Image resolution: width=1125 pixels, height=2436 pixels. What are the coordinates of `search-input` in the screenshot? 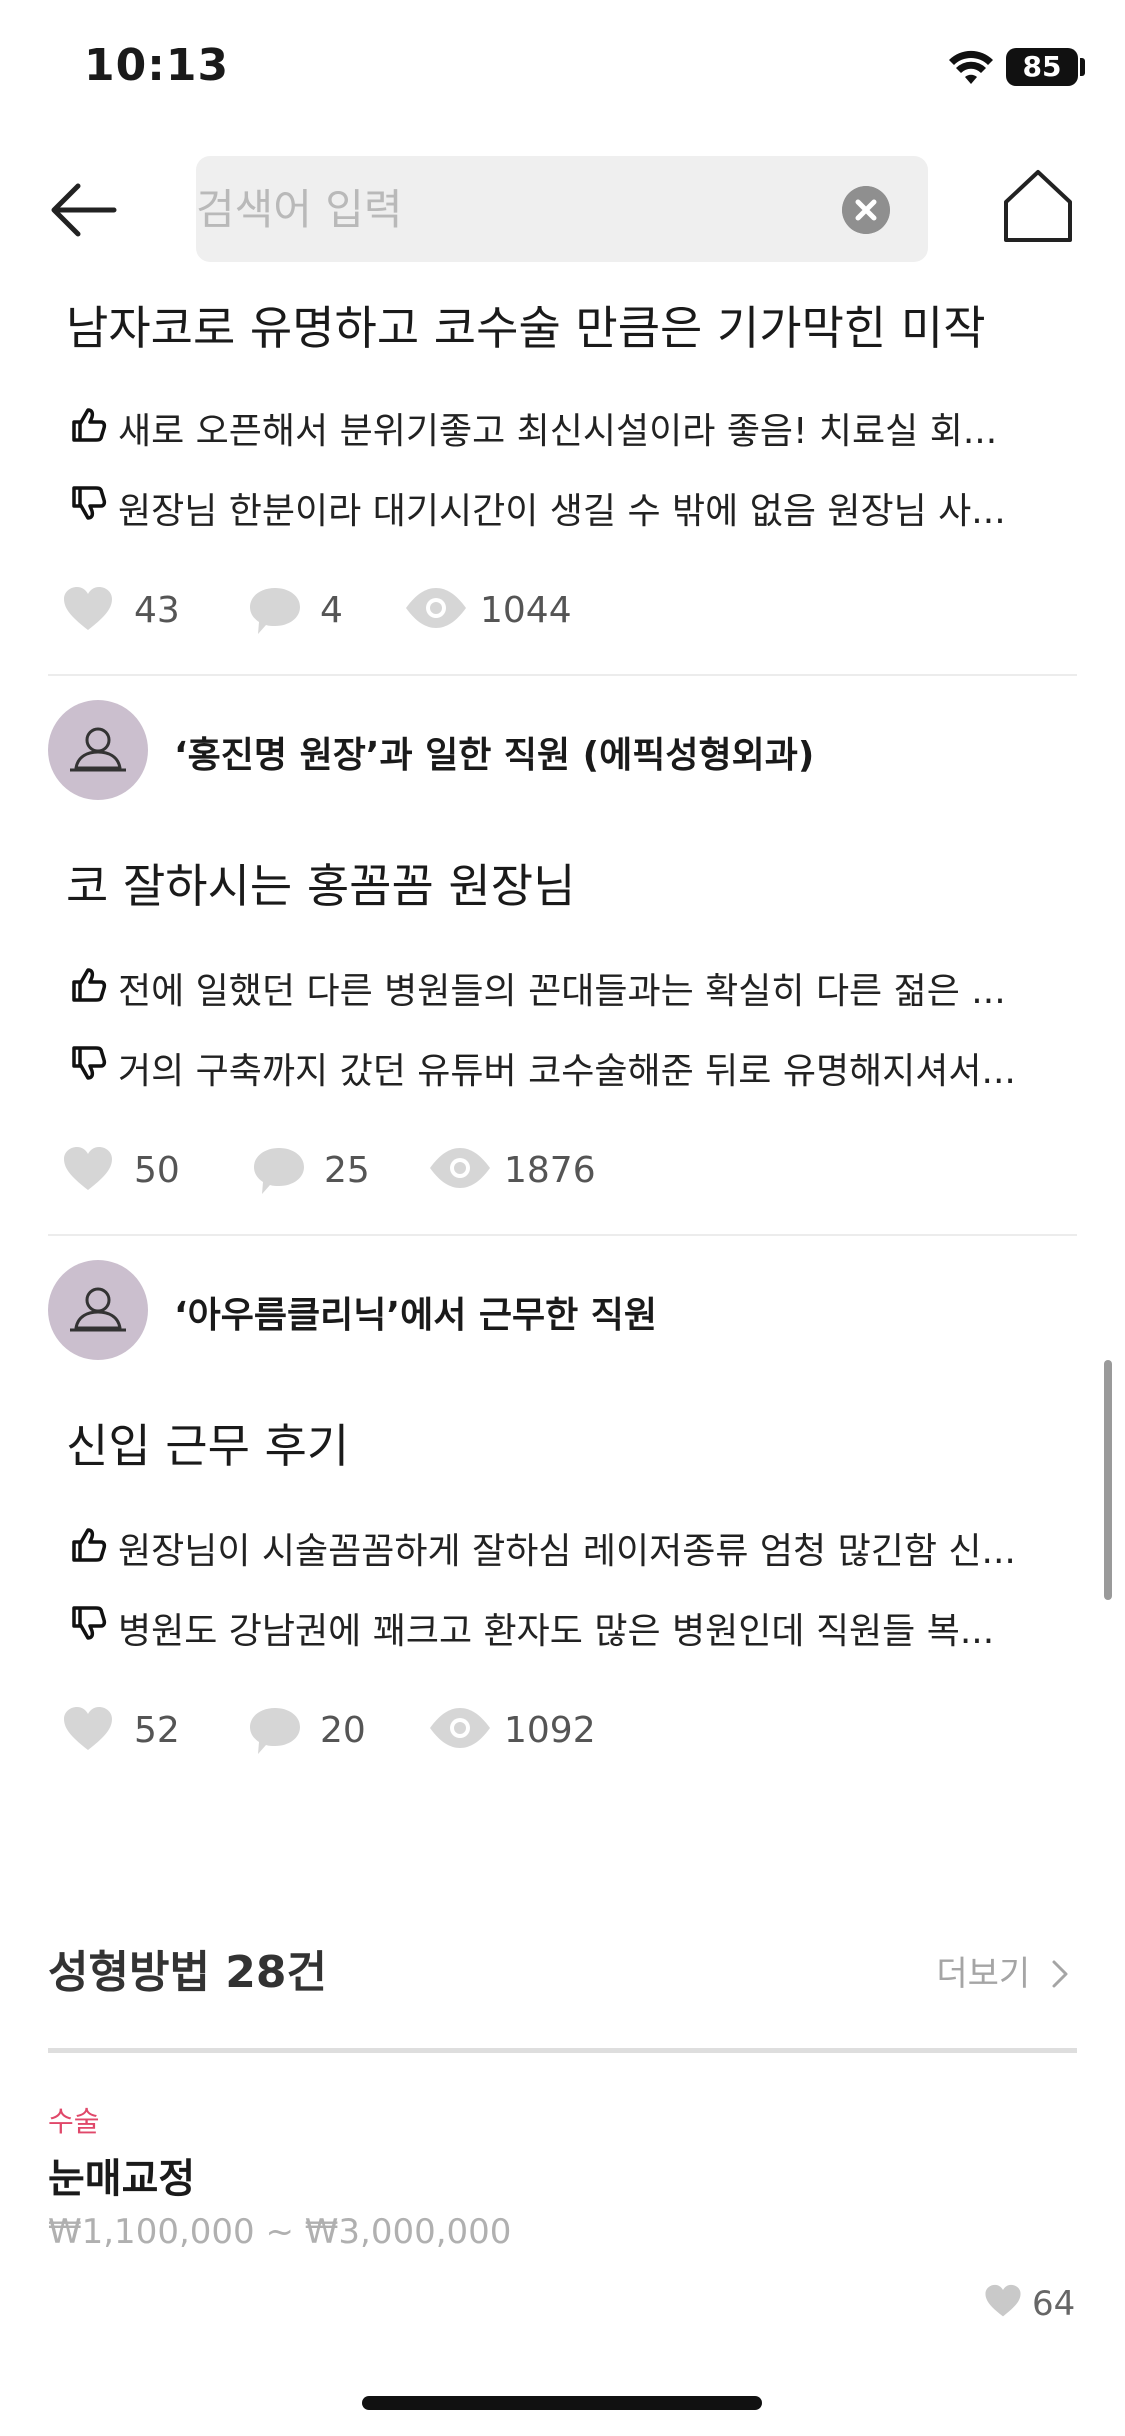 It's located at (496, 209).